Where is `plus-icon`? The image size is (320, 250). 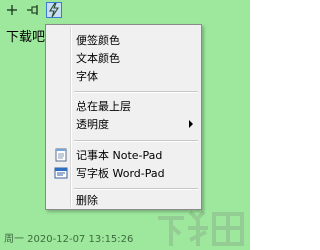
plus-icon is located at coordinates (12, 10).